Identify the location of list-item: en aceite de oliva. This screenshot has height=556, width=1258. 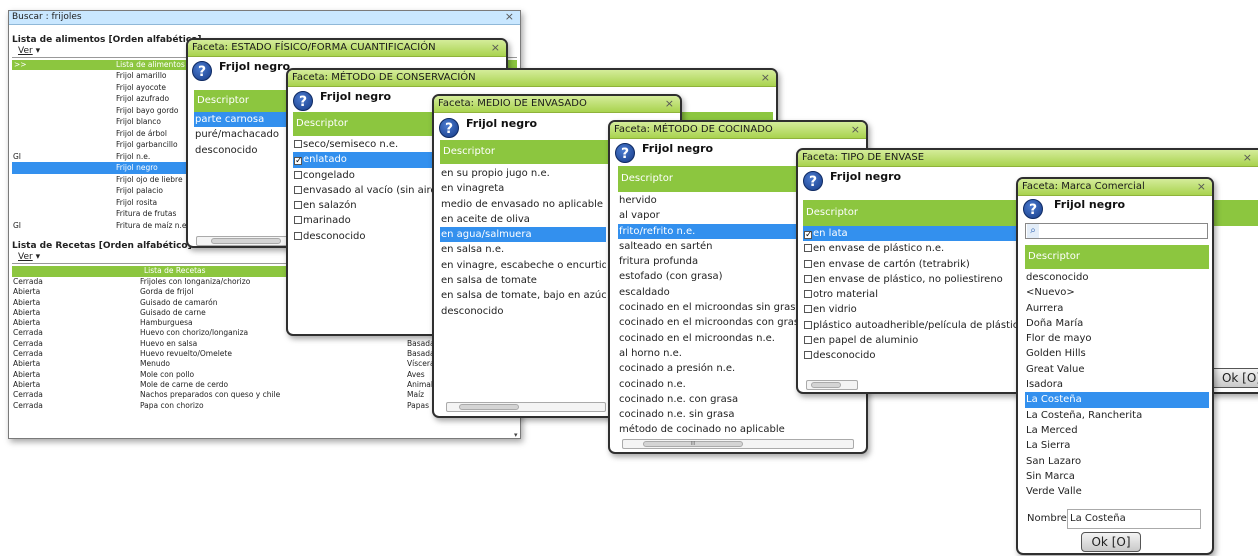
(523, 219).